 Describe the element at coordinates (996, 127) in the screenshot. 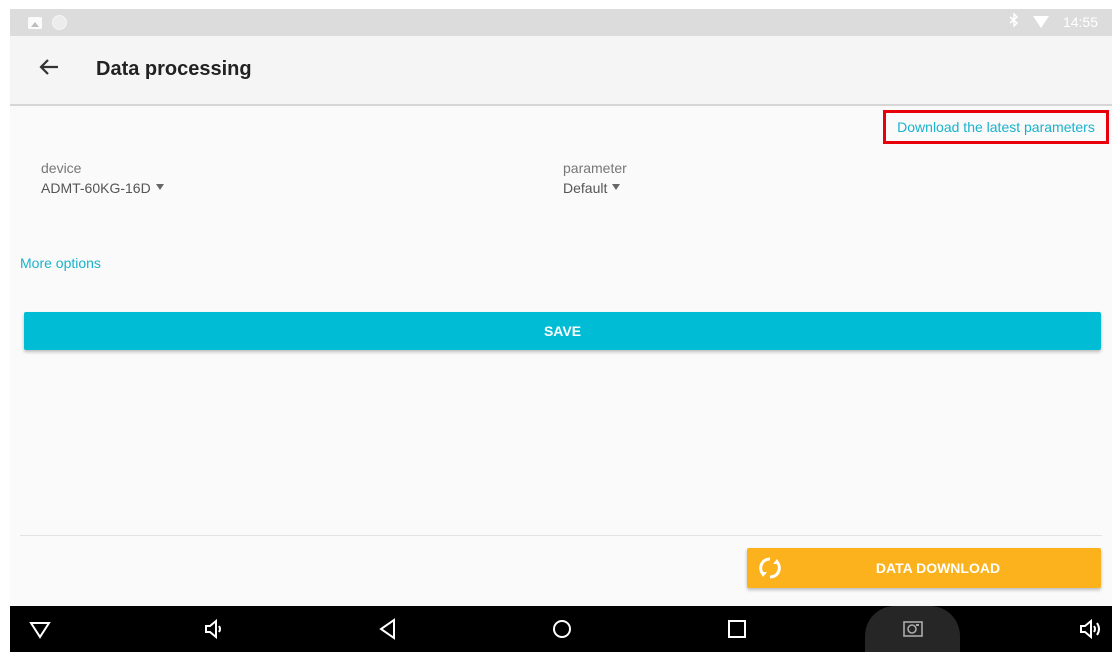

I see `download-latest-parameters-link: Download the latest parameters` at that location.